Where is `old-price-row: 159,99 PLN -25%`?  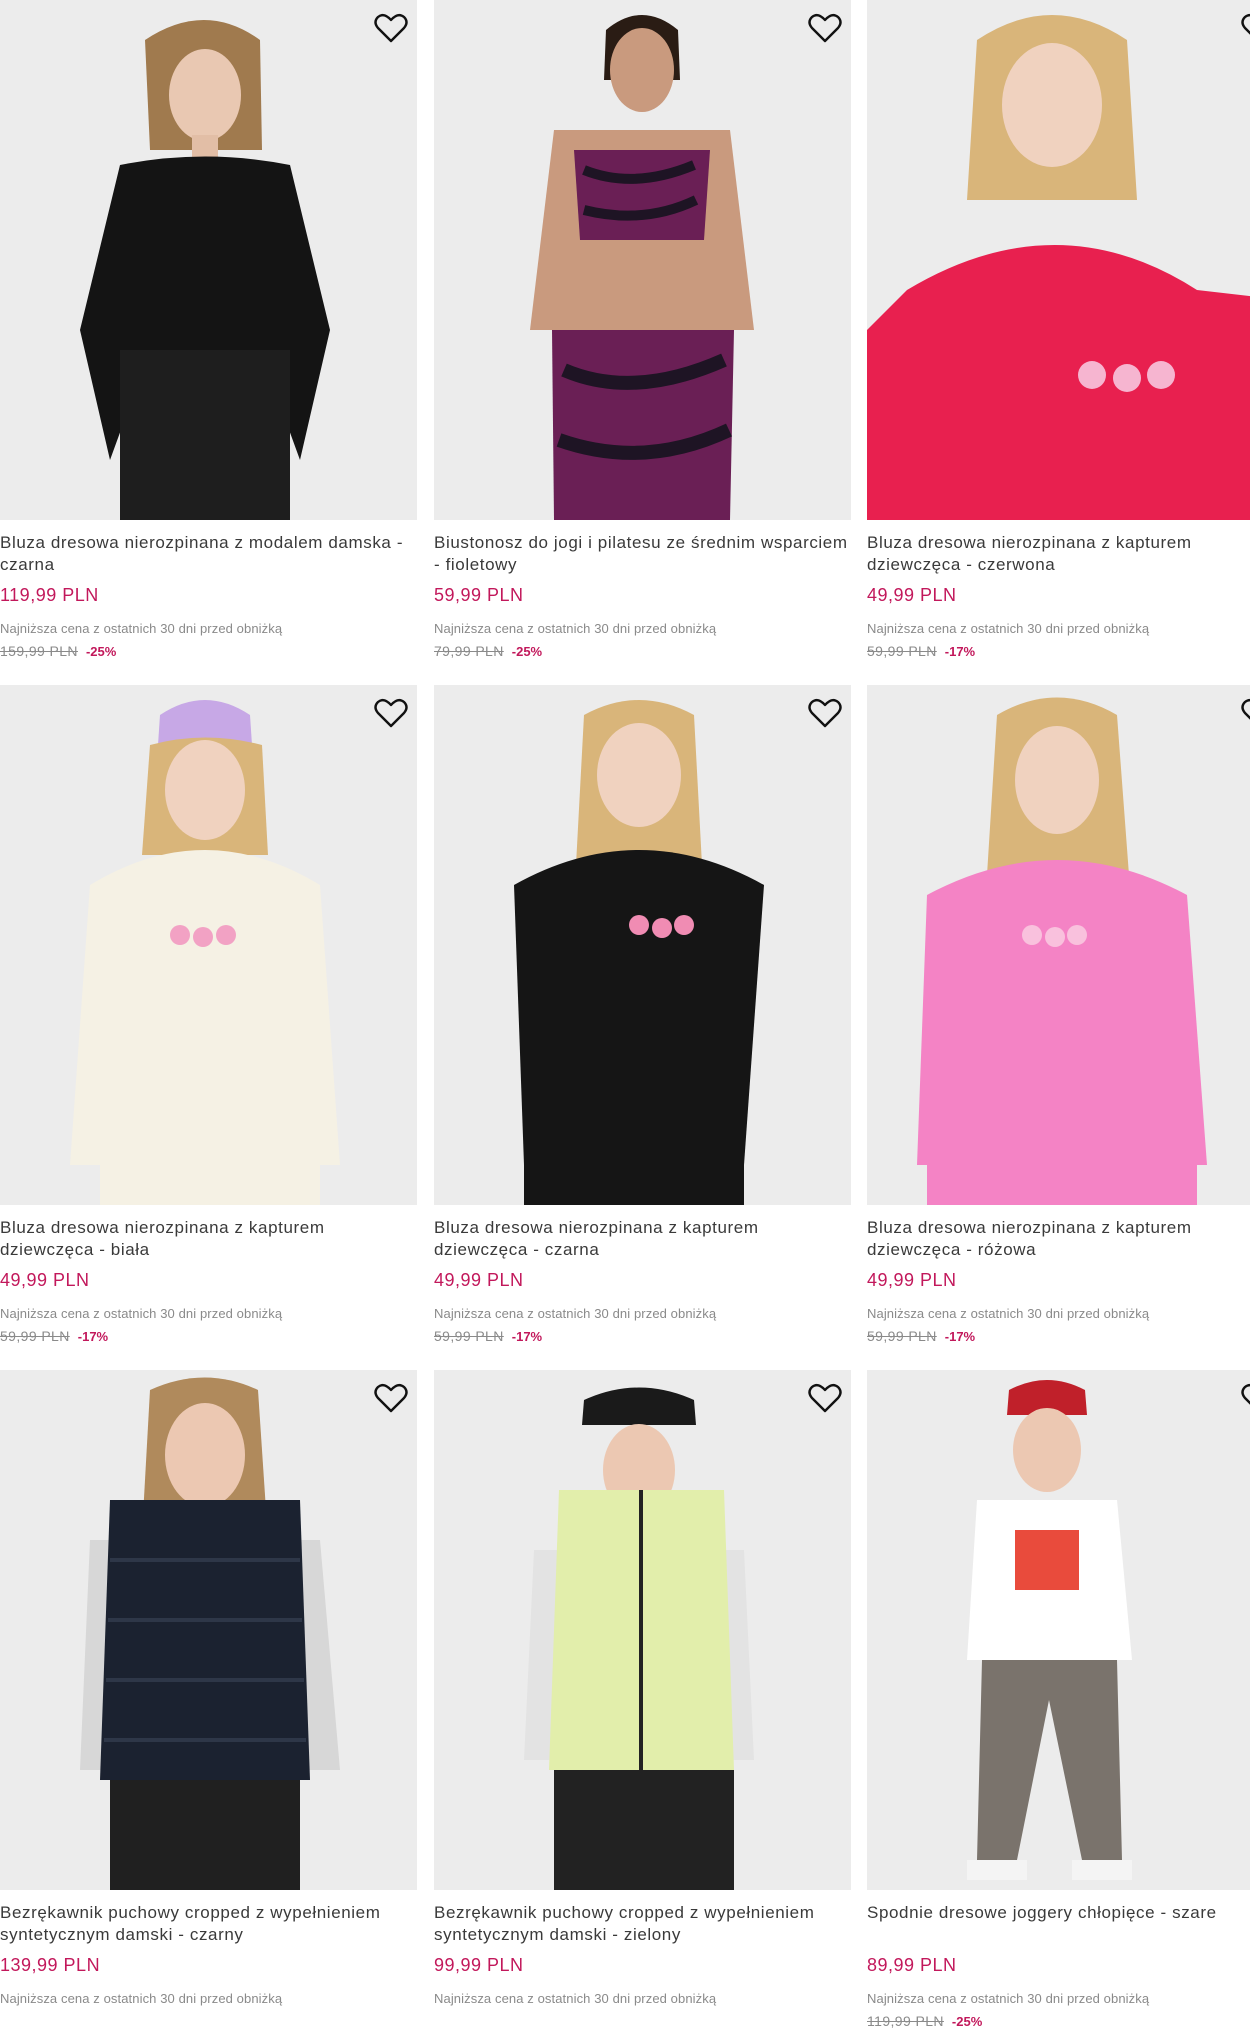 old-price-row: 159,99 PLN -25% is located at coordinates (58, 651).